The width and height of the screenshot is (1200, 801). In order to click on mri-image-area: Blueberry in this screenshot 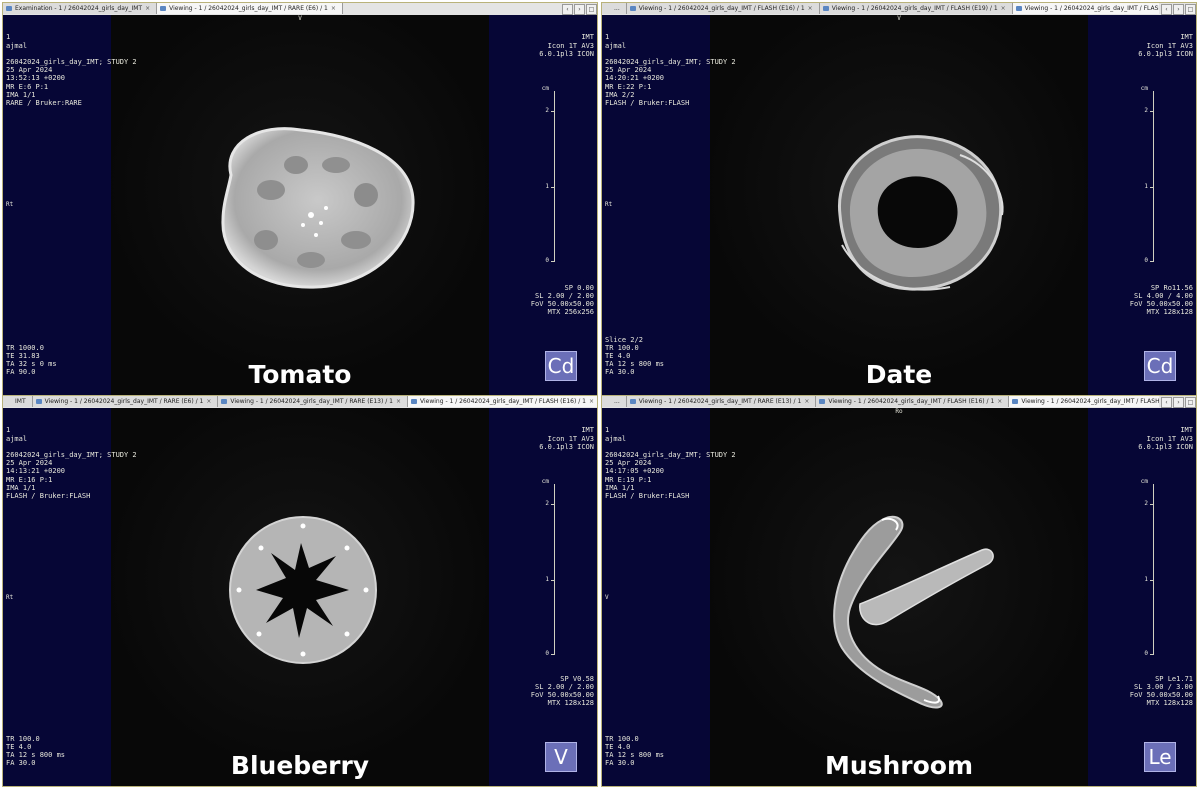, I will do `click(300, 597)`.